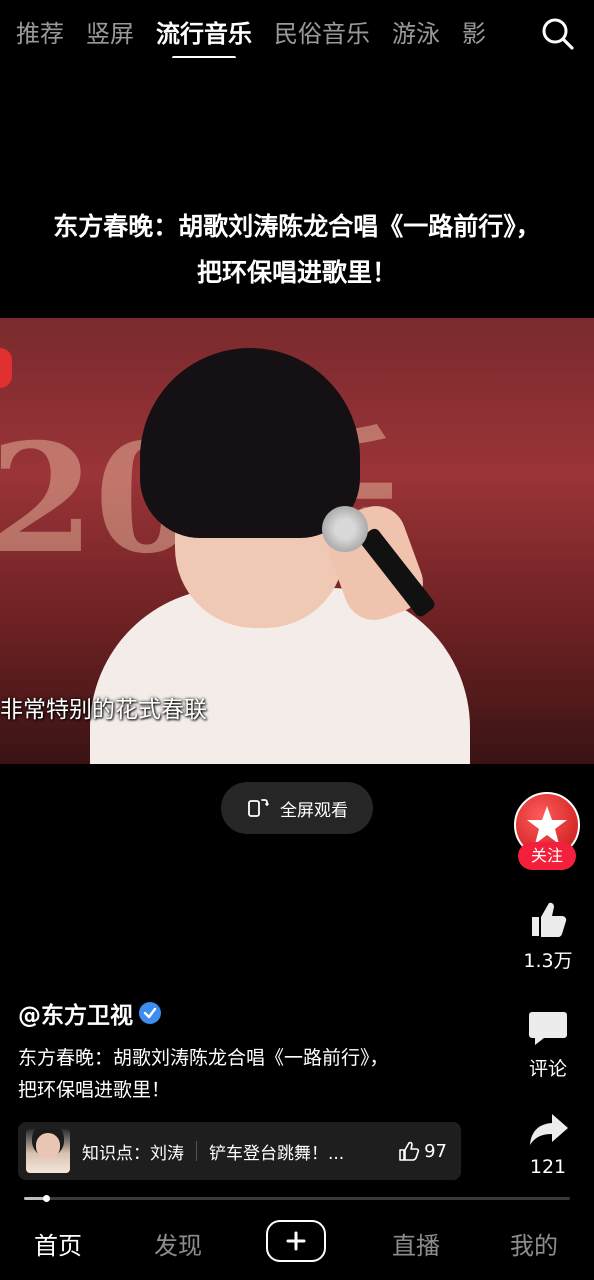  Describe the element at coordinates (203, 1058) in the screenshot. I see `caption-line-1: 东方春晚：胡歌刘涛陈龙合唱《一路前行》，` at that location.